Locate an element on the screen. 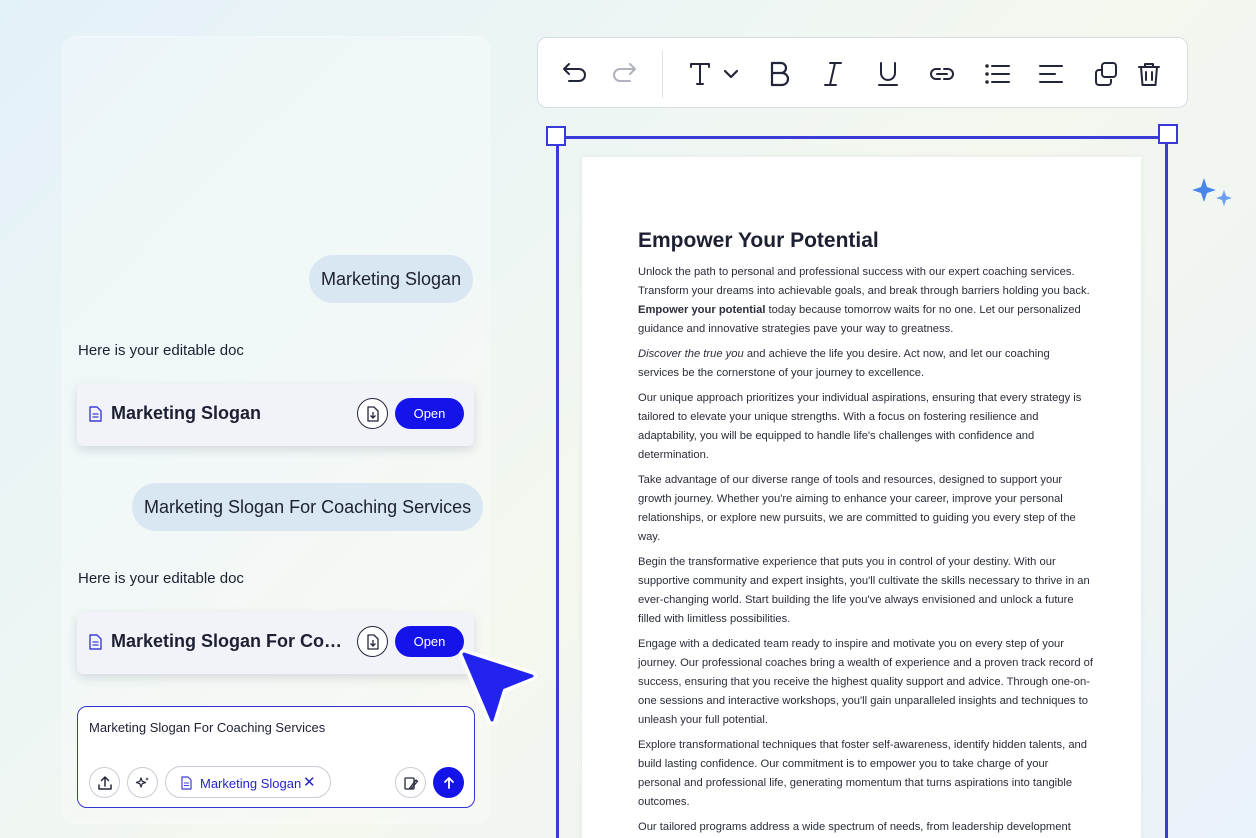 The image size is (1256, 838). delete-icon is located at coordinates (1149, 74).